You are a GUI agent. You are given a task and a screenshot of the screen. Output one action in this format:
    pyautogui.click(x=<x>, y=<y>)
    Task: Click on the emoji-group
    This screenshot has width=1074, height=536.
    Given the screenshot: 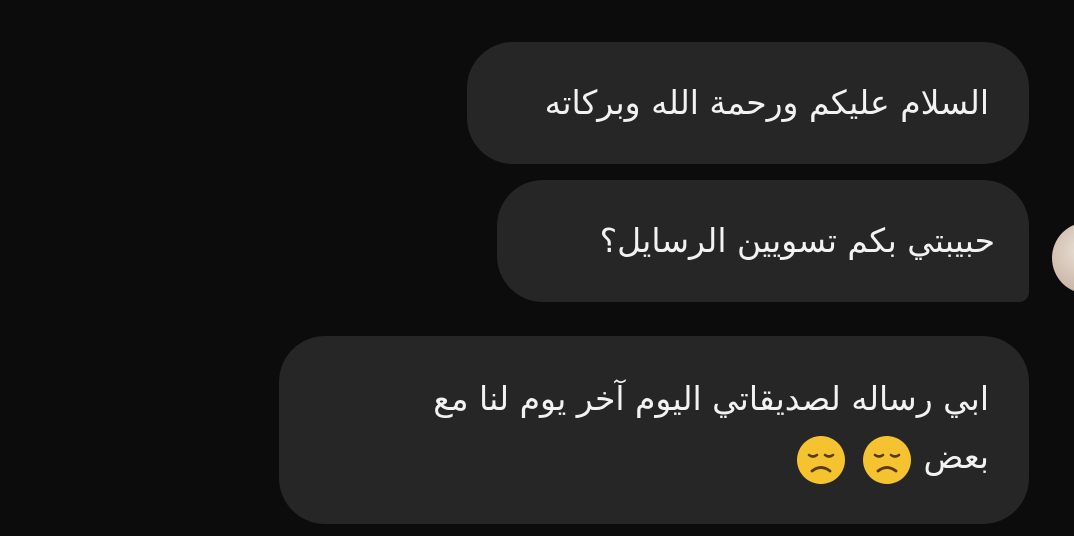 What is the action you would take?
    pyautogui.click(x=847, y=459)
    